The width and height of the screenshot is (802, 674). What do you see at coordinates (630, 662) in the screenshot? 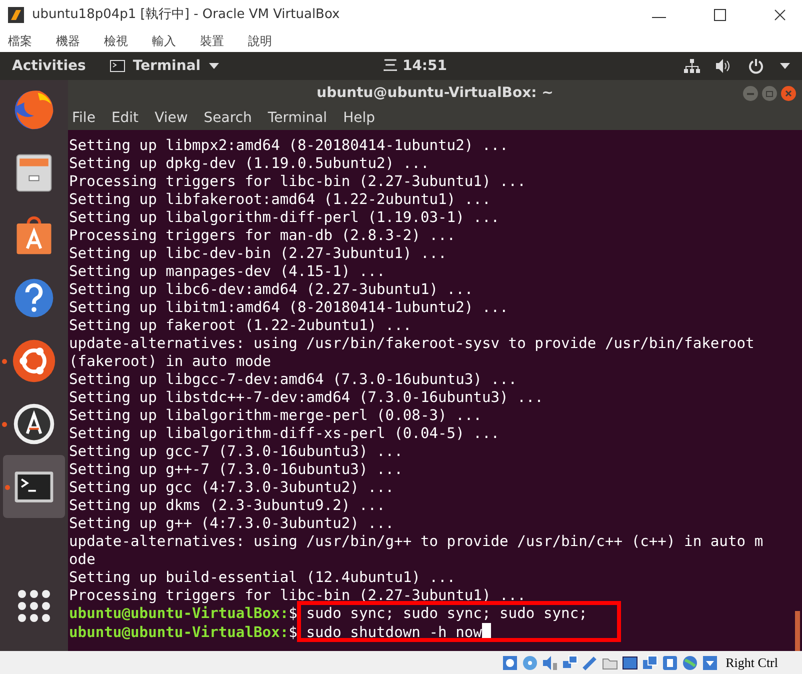
I see `display-icon` at bounding box center [630, 662].